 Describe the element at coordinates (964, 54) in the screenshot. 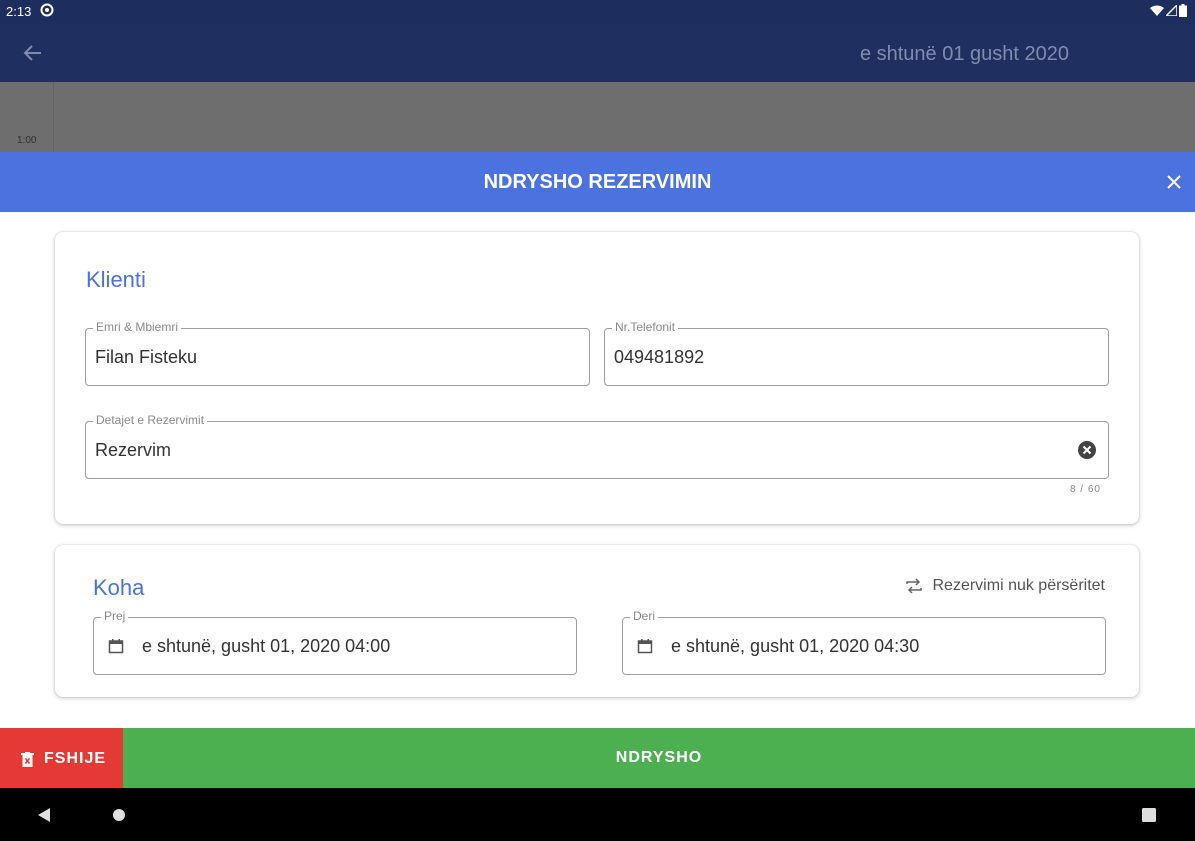

I see `app-bar-date: e shtunë 01 gusht 2020` at that location.